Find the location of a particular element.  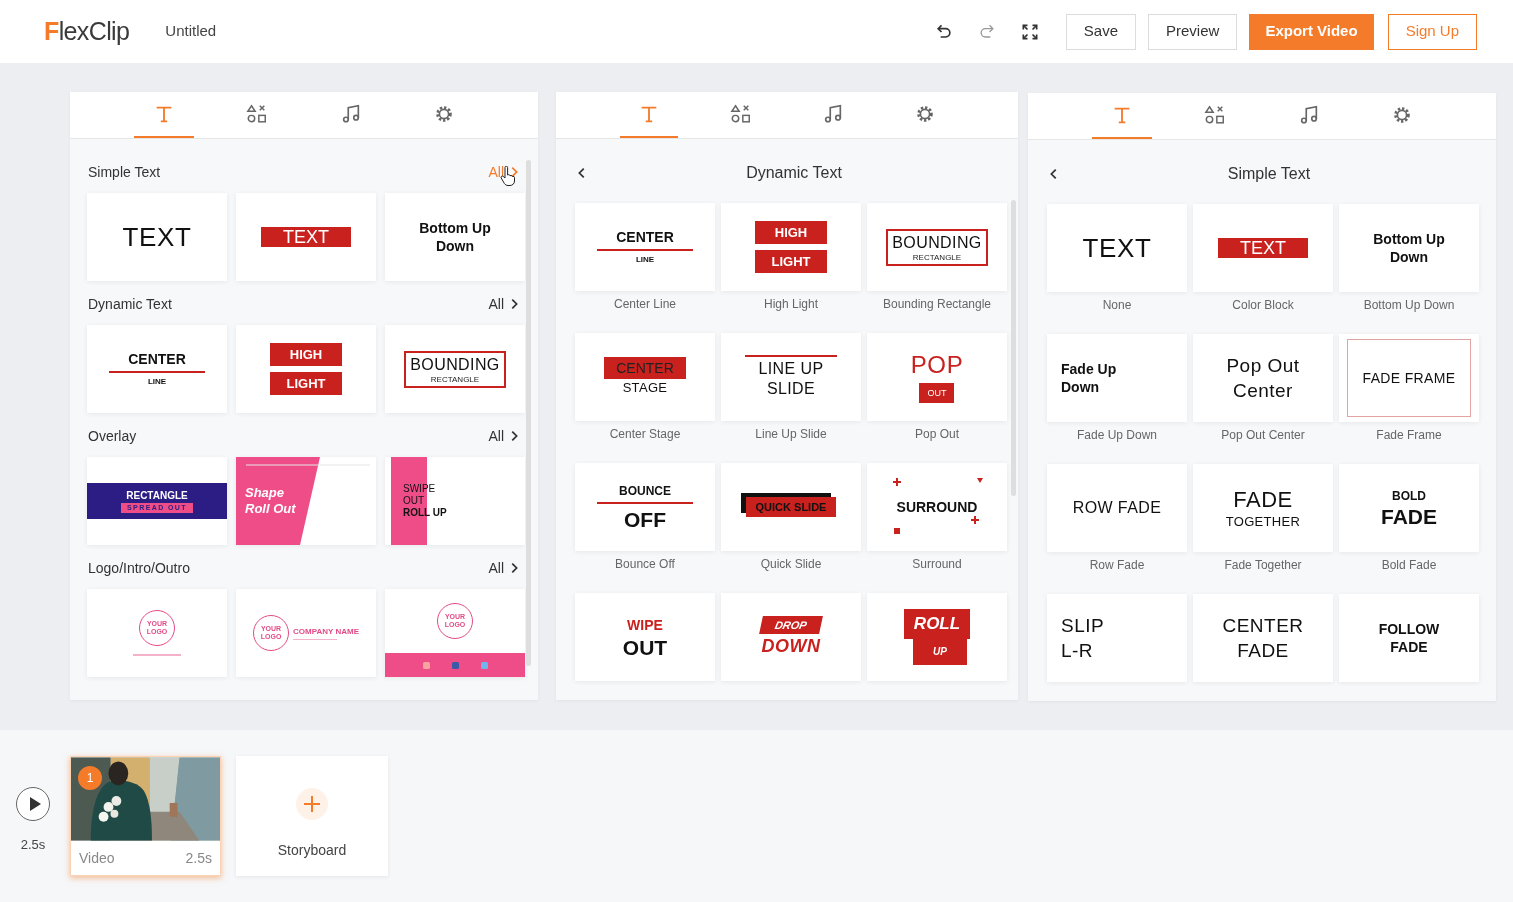

template-card: WIPE OUT is located at coordinates (645, 637).